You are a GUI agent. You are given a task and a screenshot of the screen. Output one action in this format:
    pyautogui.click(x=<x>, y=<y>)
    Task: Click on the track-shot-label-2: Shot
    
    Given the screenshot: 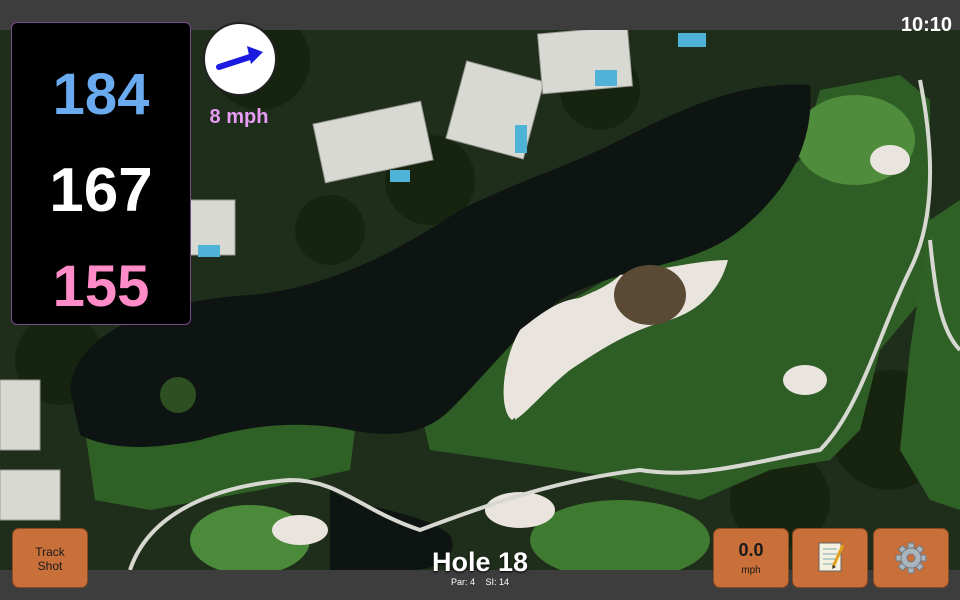 What is the action you would take?
    pyautogui.click(x=50, y=566)
    